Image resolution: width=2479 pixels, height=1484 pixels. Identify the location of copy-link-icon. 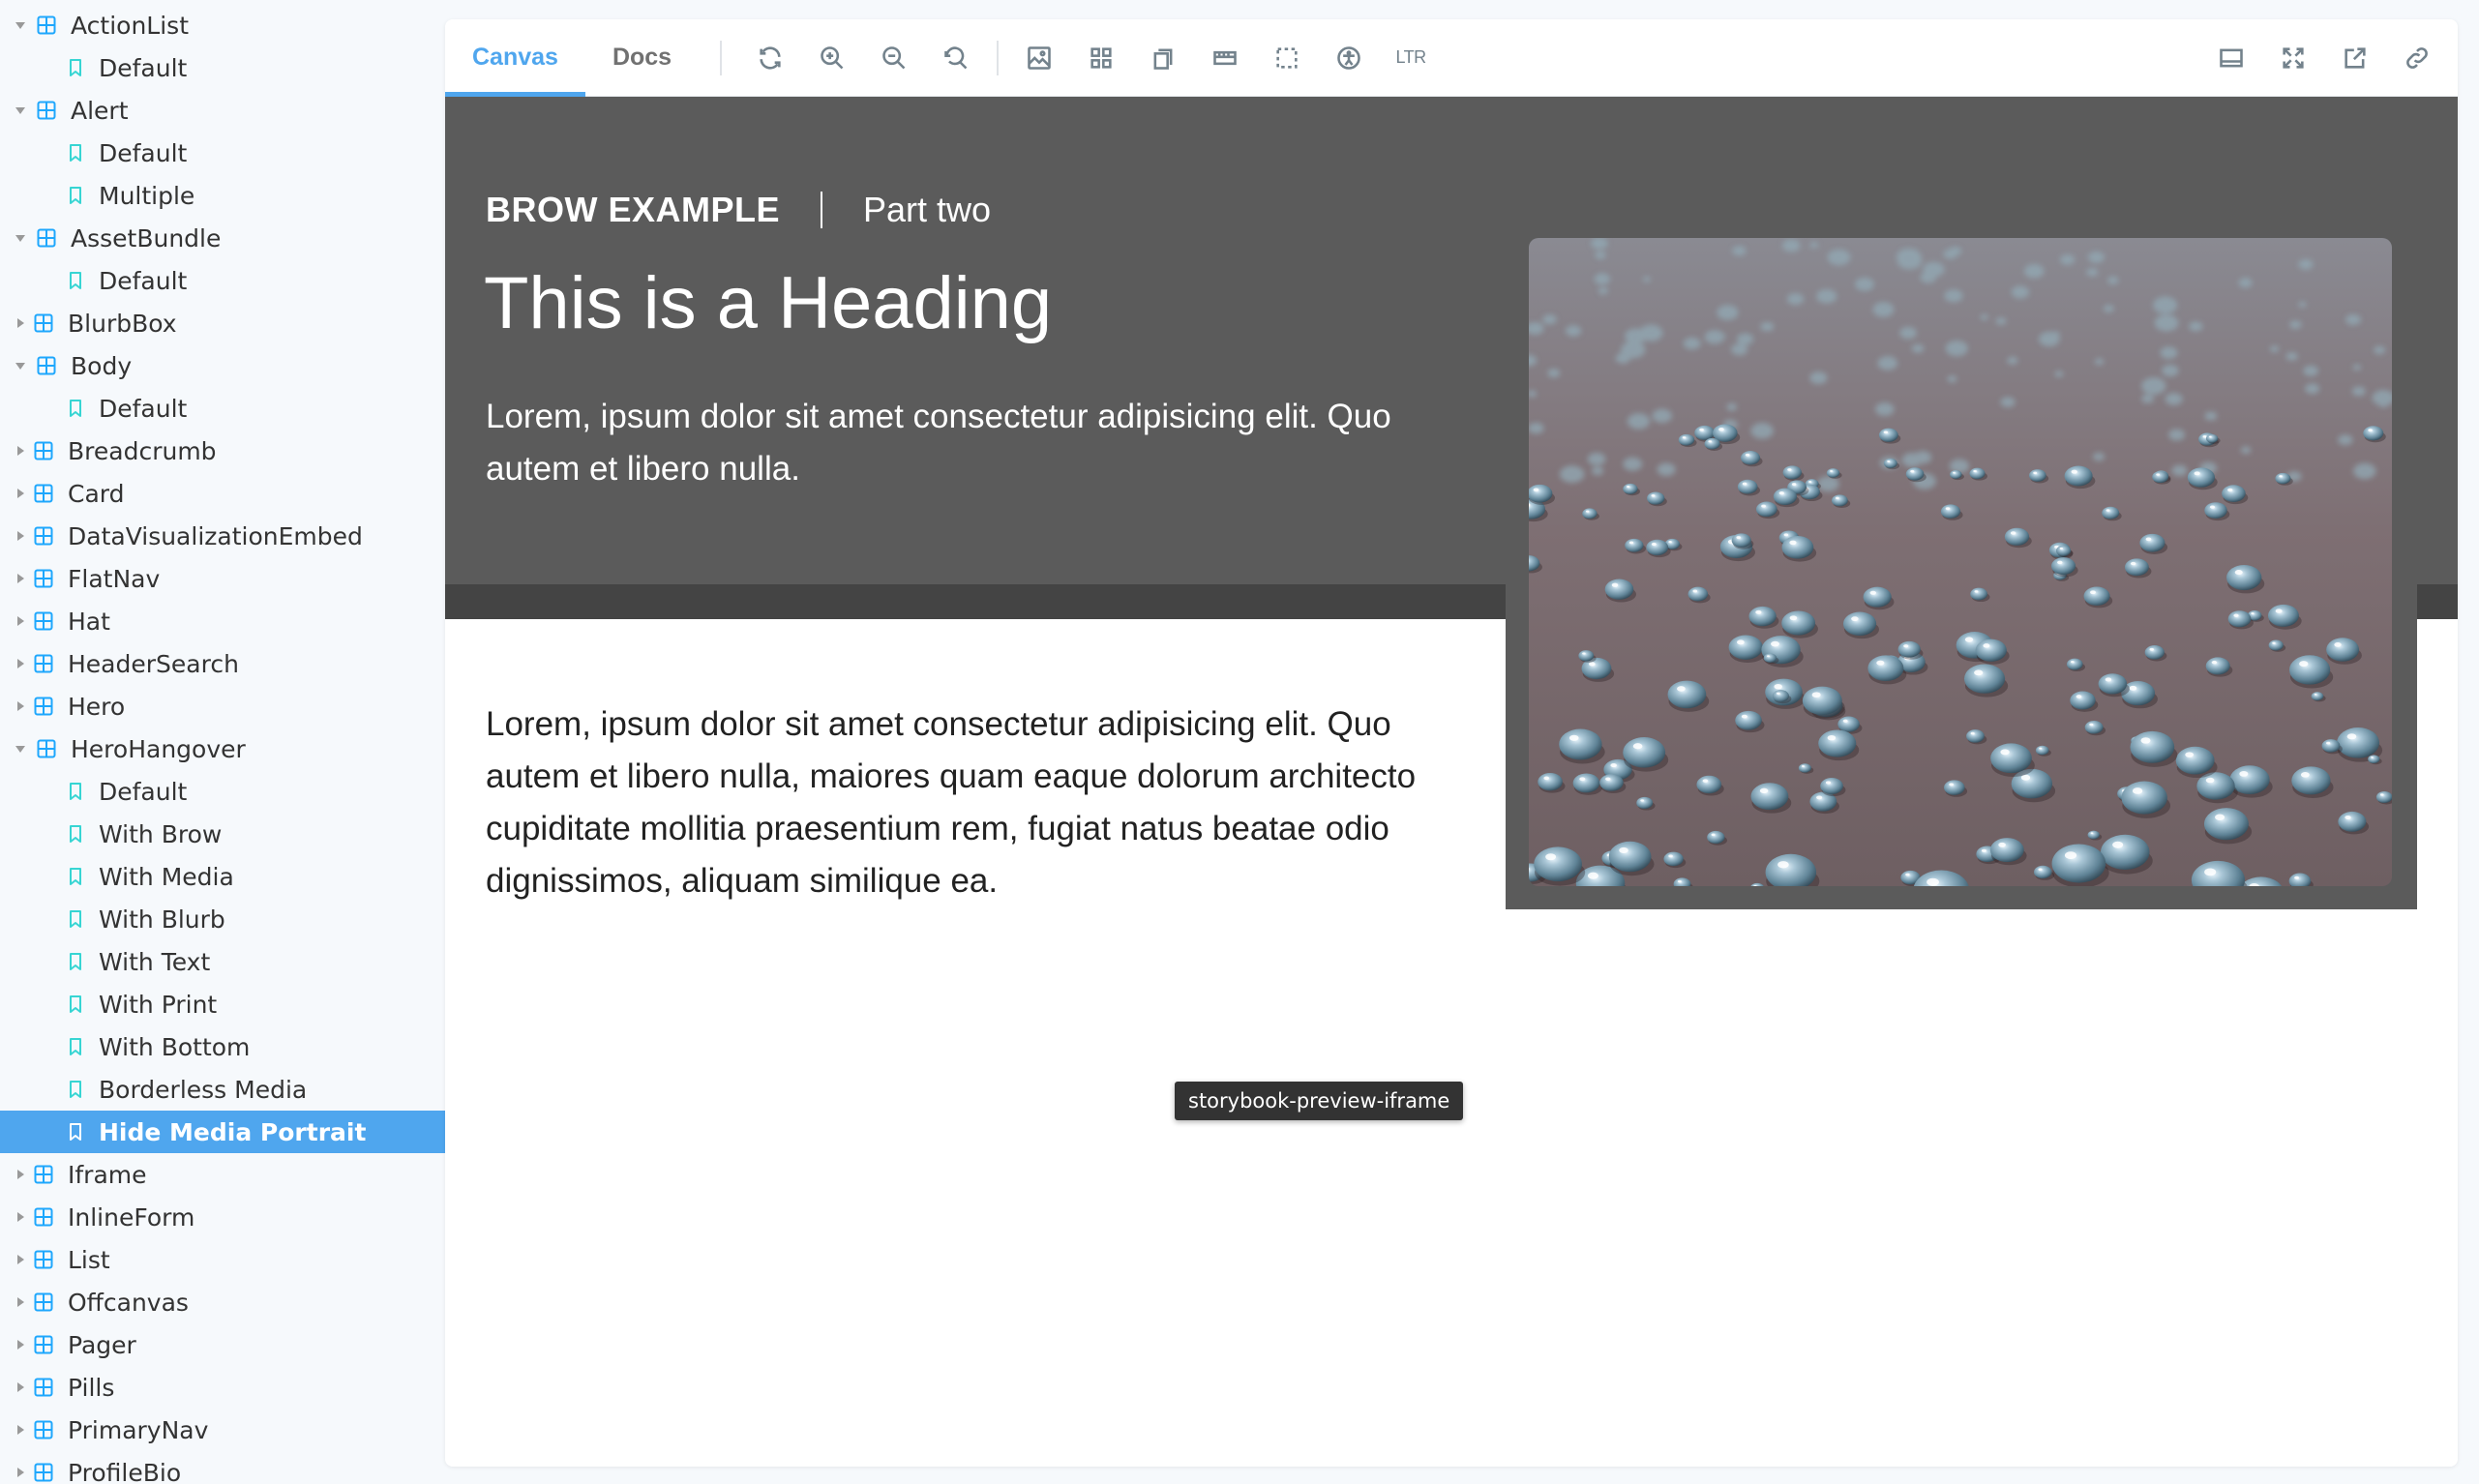
(2417, 58).